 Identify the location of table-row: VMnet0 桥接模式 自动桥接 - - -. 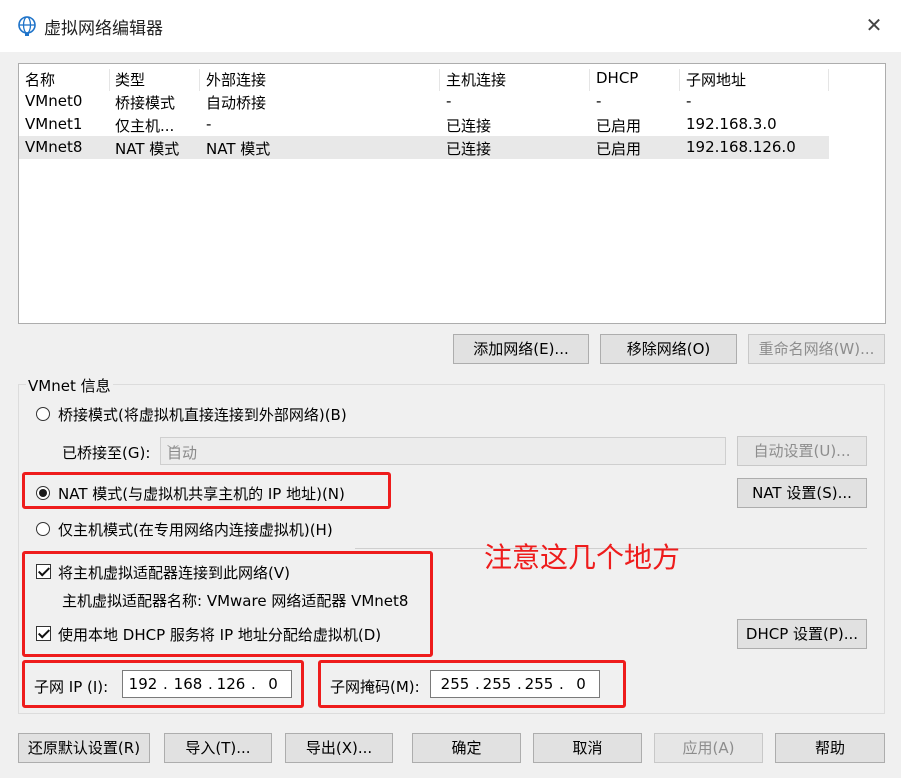
(424, 101).